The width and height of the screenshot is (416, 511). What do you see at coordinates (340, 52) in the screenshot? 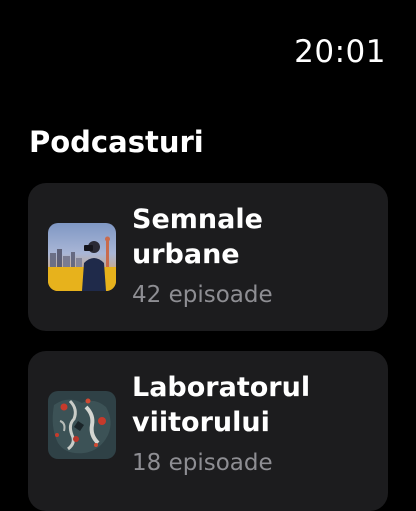
I see `status-time: 20:01` at bounding box center [340, 52].